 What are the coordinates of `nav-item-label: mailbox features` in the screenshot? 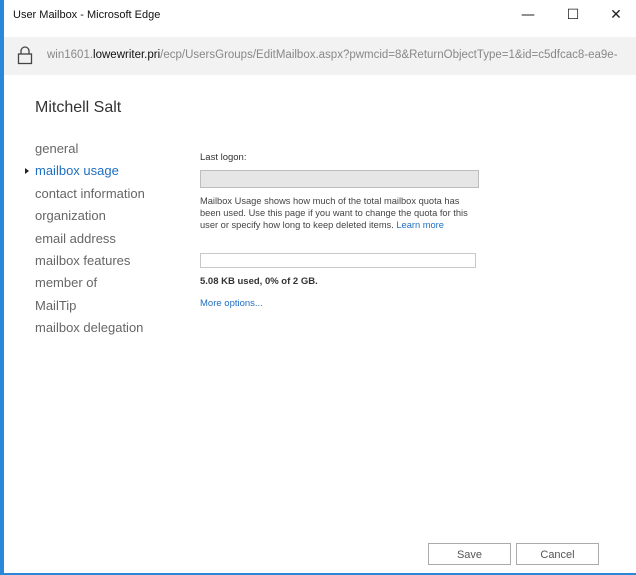 It's located at (83, 260).